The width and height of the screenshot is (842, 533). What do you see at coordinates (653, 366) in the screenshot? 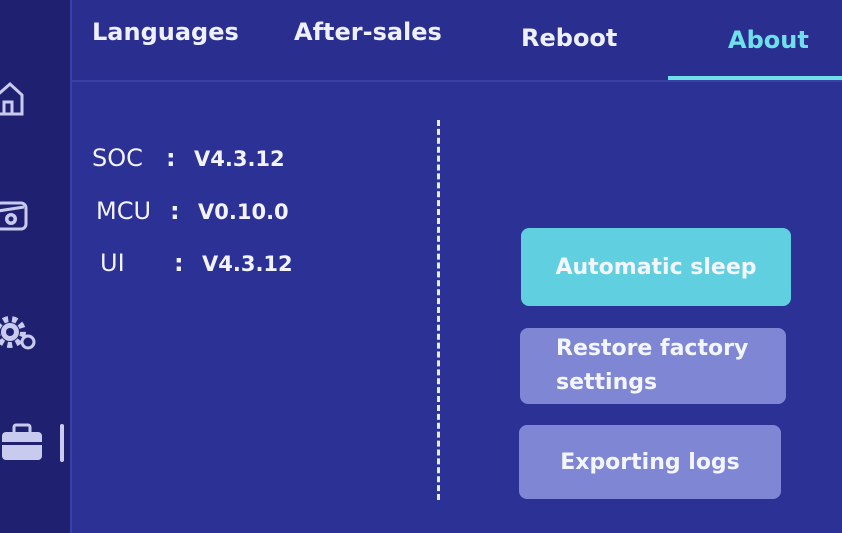
I see `restore-factory-settings-button: Restore factory settings` at bounding box center [653, 366].